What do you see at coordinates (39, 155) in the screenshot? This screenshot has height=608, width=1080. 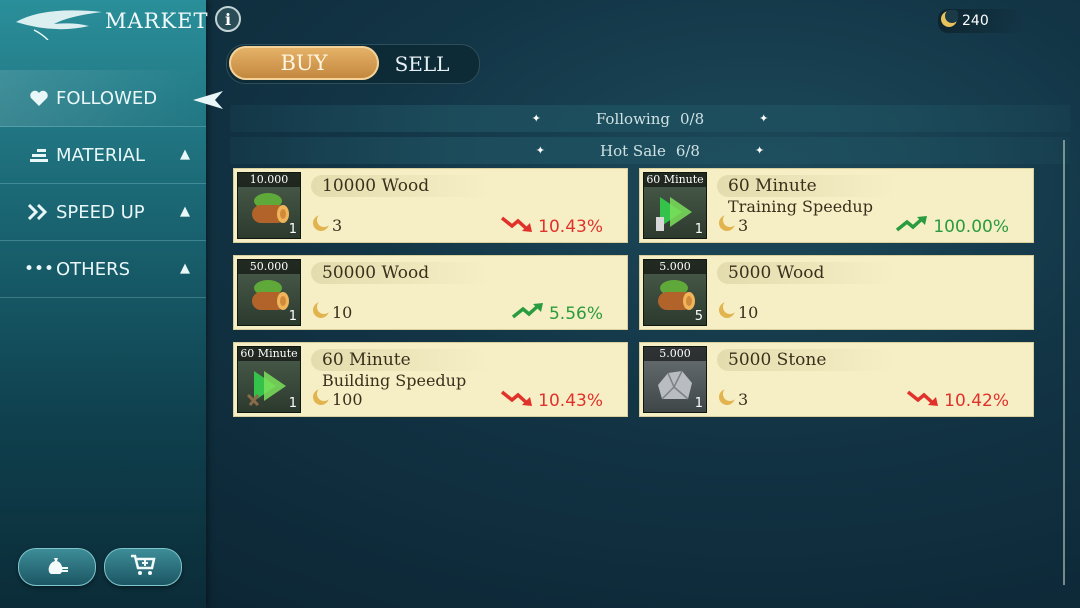 I see `stack-icon` at bounding box center [39, 155].